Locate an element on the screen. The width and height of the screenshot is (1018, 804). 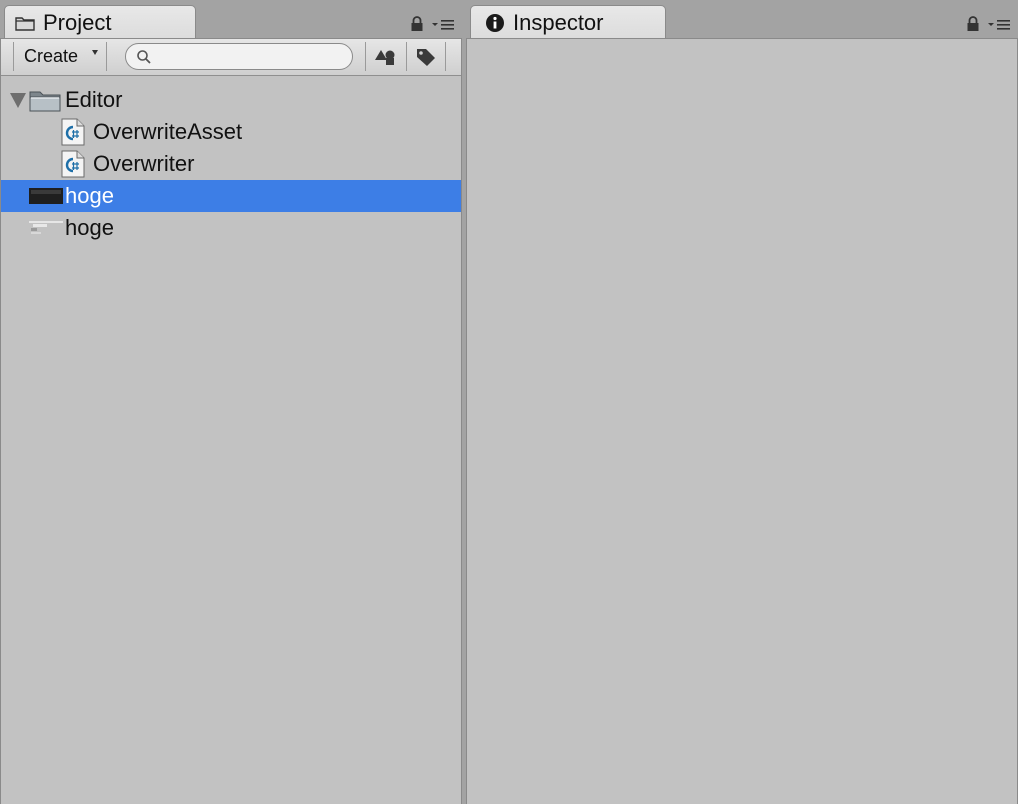
info-icon is located at coordinates (495, 23).